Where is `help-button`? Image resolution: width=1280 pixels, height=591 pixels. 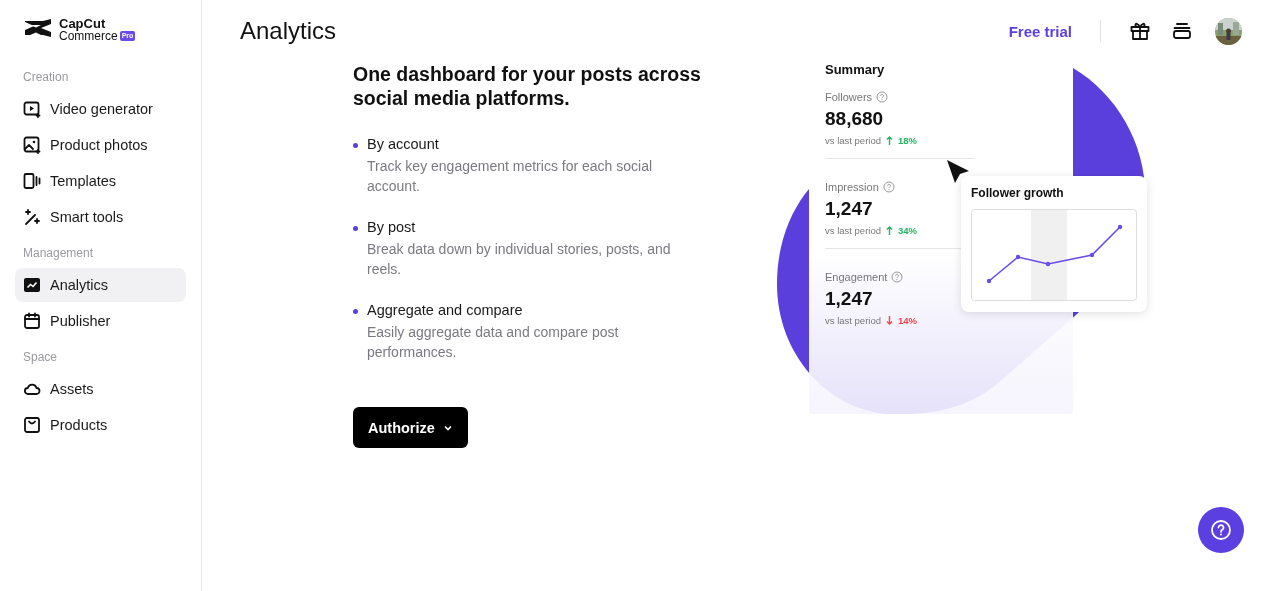 help-button is located at coordinates (1221, 530).